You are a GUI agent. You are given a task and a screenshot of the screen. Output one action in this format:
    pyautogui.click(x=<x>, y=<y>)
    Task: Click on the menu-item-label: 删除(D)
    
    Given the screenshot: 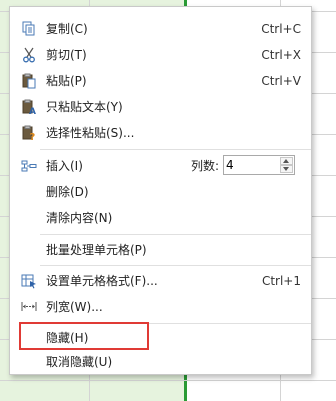 What is the action you would take?
    pyautogui.click(x=67, y=192)
    